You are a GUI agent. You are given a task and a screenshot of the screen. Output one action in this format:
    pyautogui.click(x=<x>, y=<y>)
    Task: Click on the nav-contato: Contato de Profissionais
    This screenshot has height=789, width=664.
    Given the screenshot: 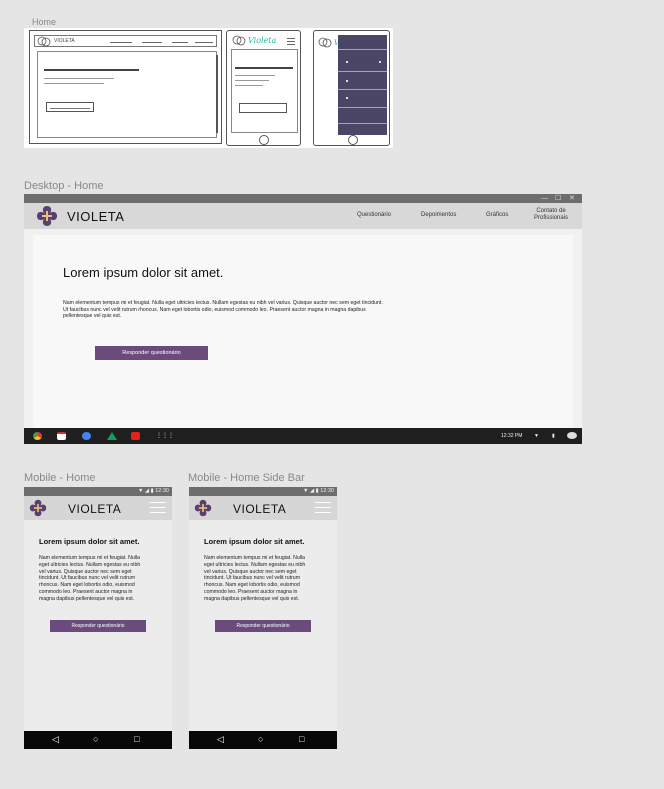 What is the action you would take?
    pyautogui.click(x=551, y=215)
    